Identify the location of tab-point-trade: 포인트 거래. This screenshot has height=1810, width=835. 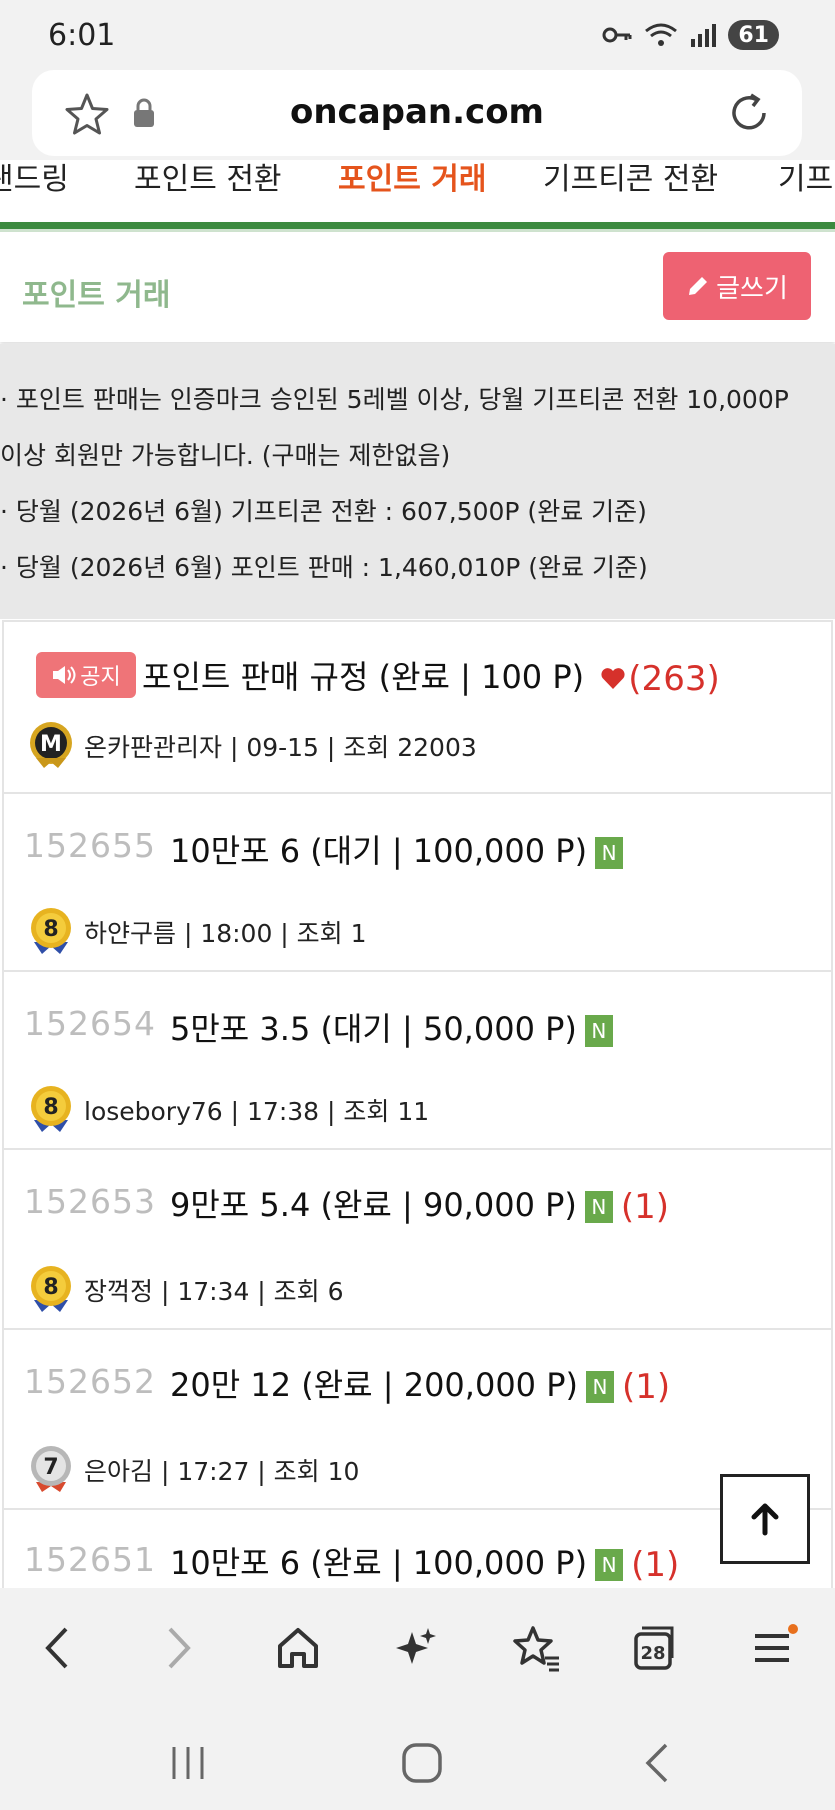
(412, 179).